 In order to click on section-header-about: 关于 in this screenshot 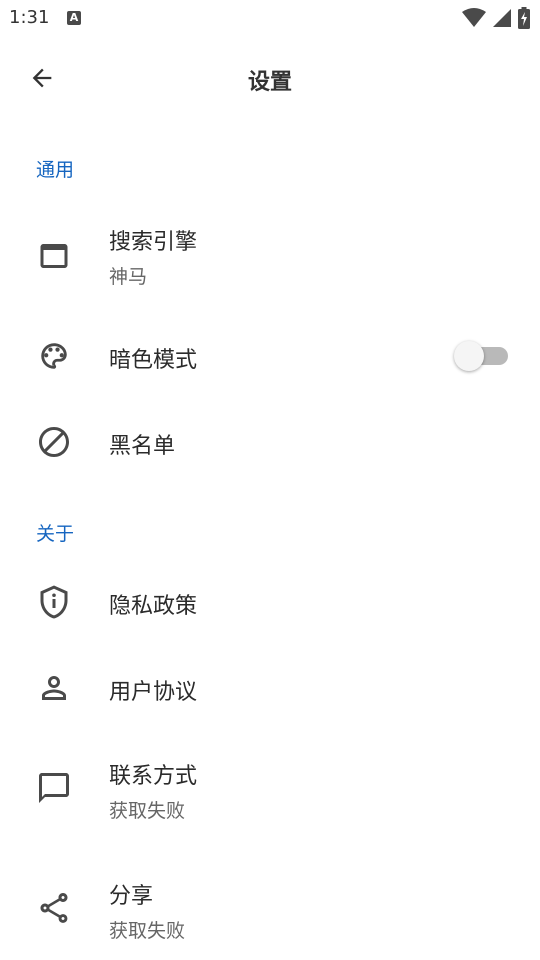, I will do `click(55, 534)`.